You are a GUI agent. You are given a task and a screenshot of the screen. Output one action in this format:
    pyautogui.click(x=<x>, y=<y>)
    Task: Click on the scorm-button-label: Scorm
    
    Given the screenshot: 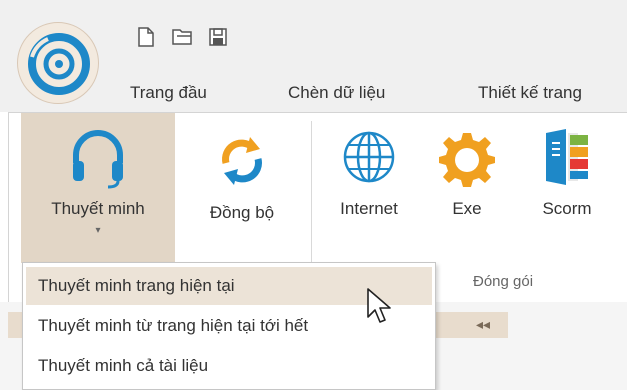 What is the action you would take?
    pyautogui.click(x=567, y=208)
    